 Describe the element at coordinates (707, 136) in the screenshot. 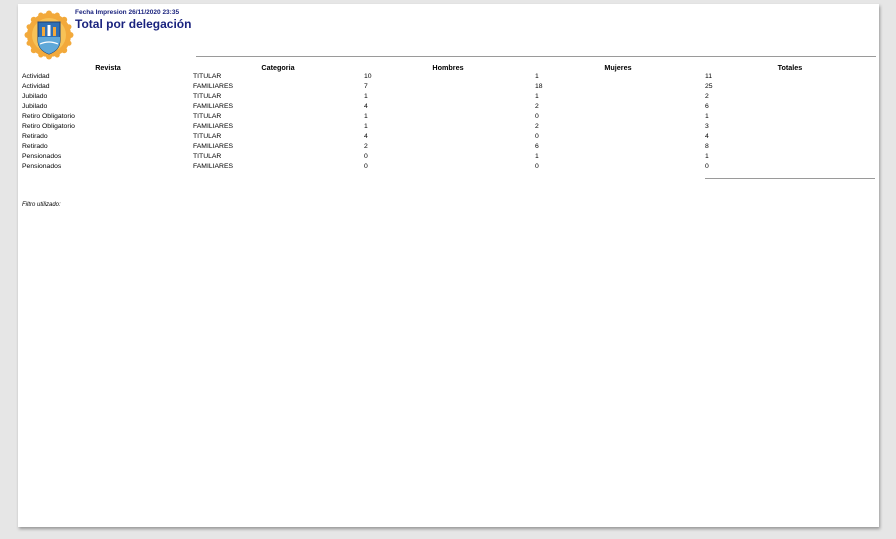

I see `cell-totales: 4` at that location.